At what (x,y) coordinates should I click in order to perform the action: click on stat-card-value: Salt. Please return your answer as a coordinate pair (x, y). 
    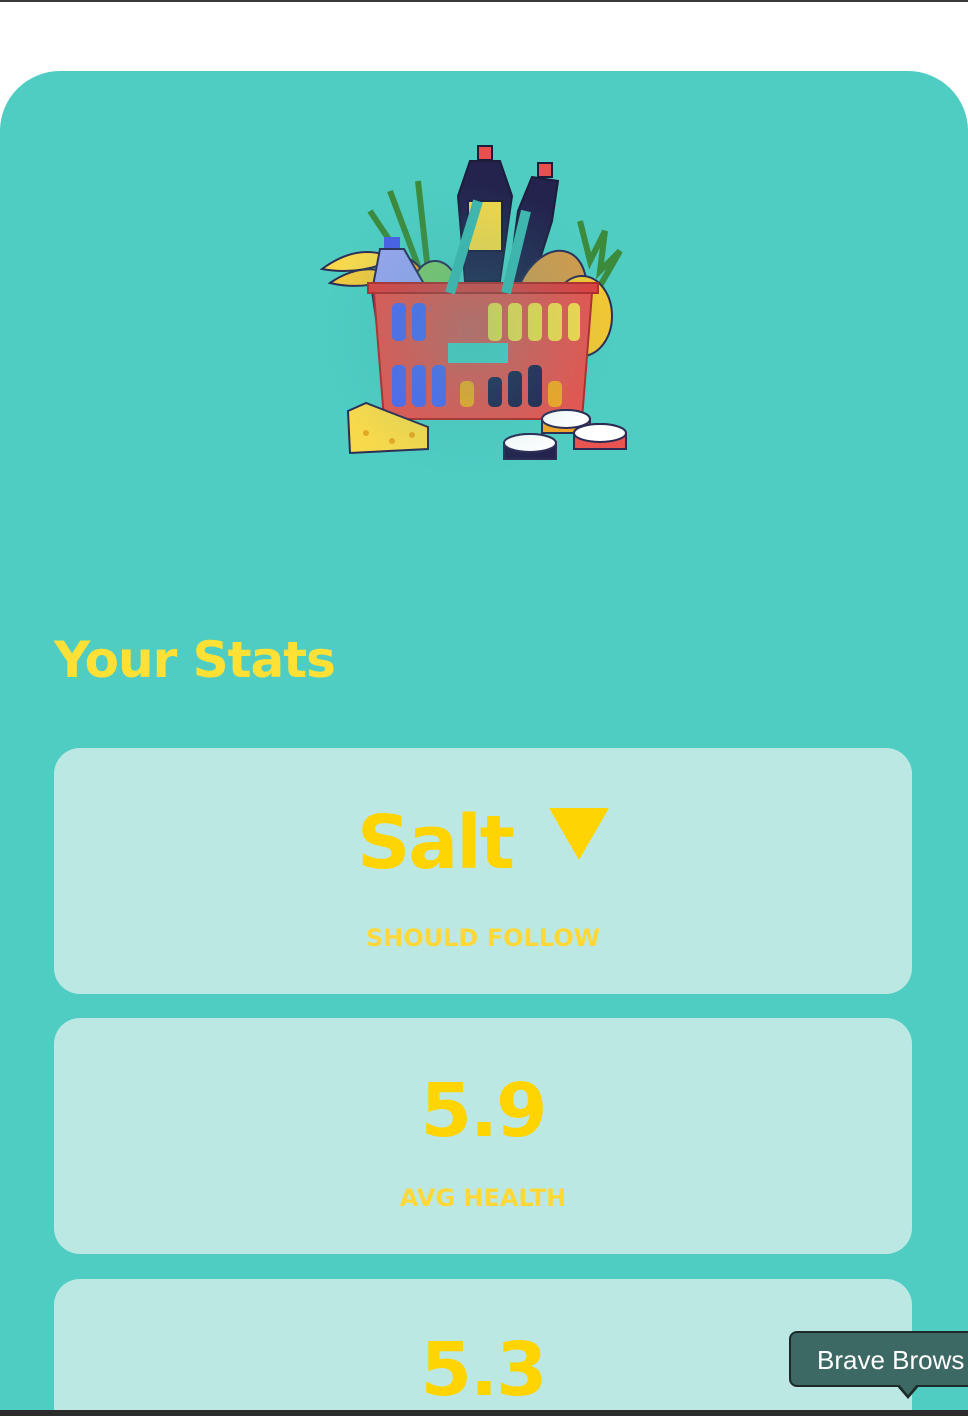
    Looking at the image, I should click on (483, 843).